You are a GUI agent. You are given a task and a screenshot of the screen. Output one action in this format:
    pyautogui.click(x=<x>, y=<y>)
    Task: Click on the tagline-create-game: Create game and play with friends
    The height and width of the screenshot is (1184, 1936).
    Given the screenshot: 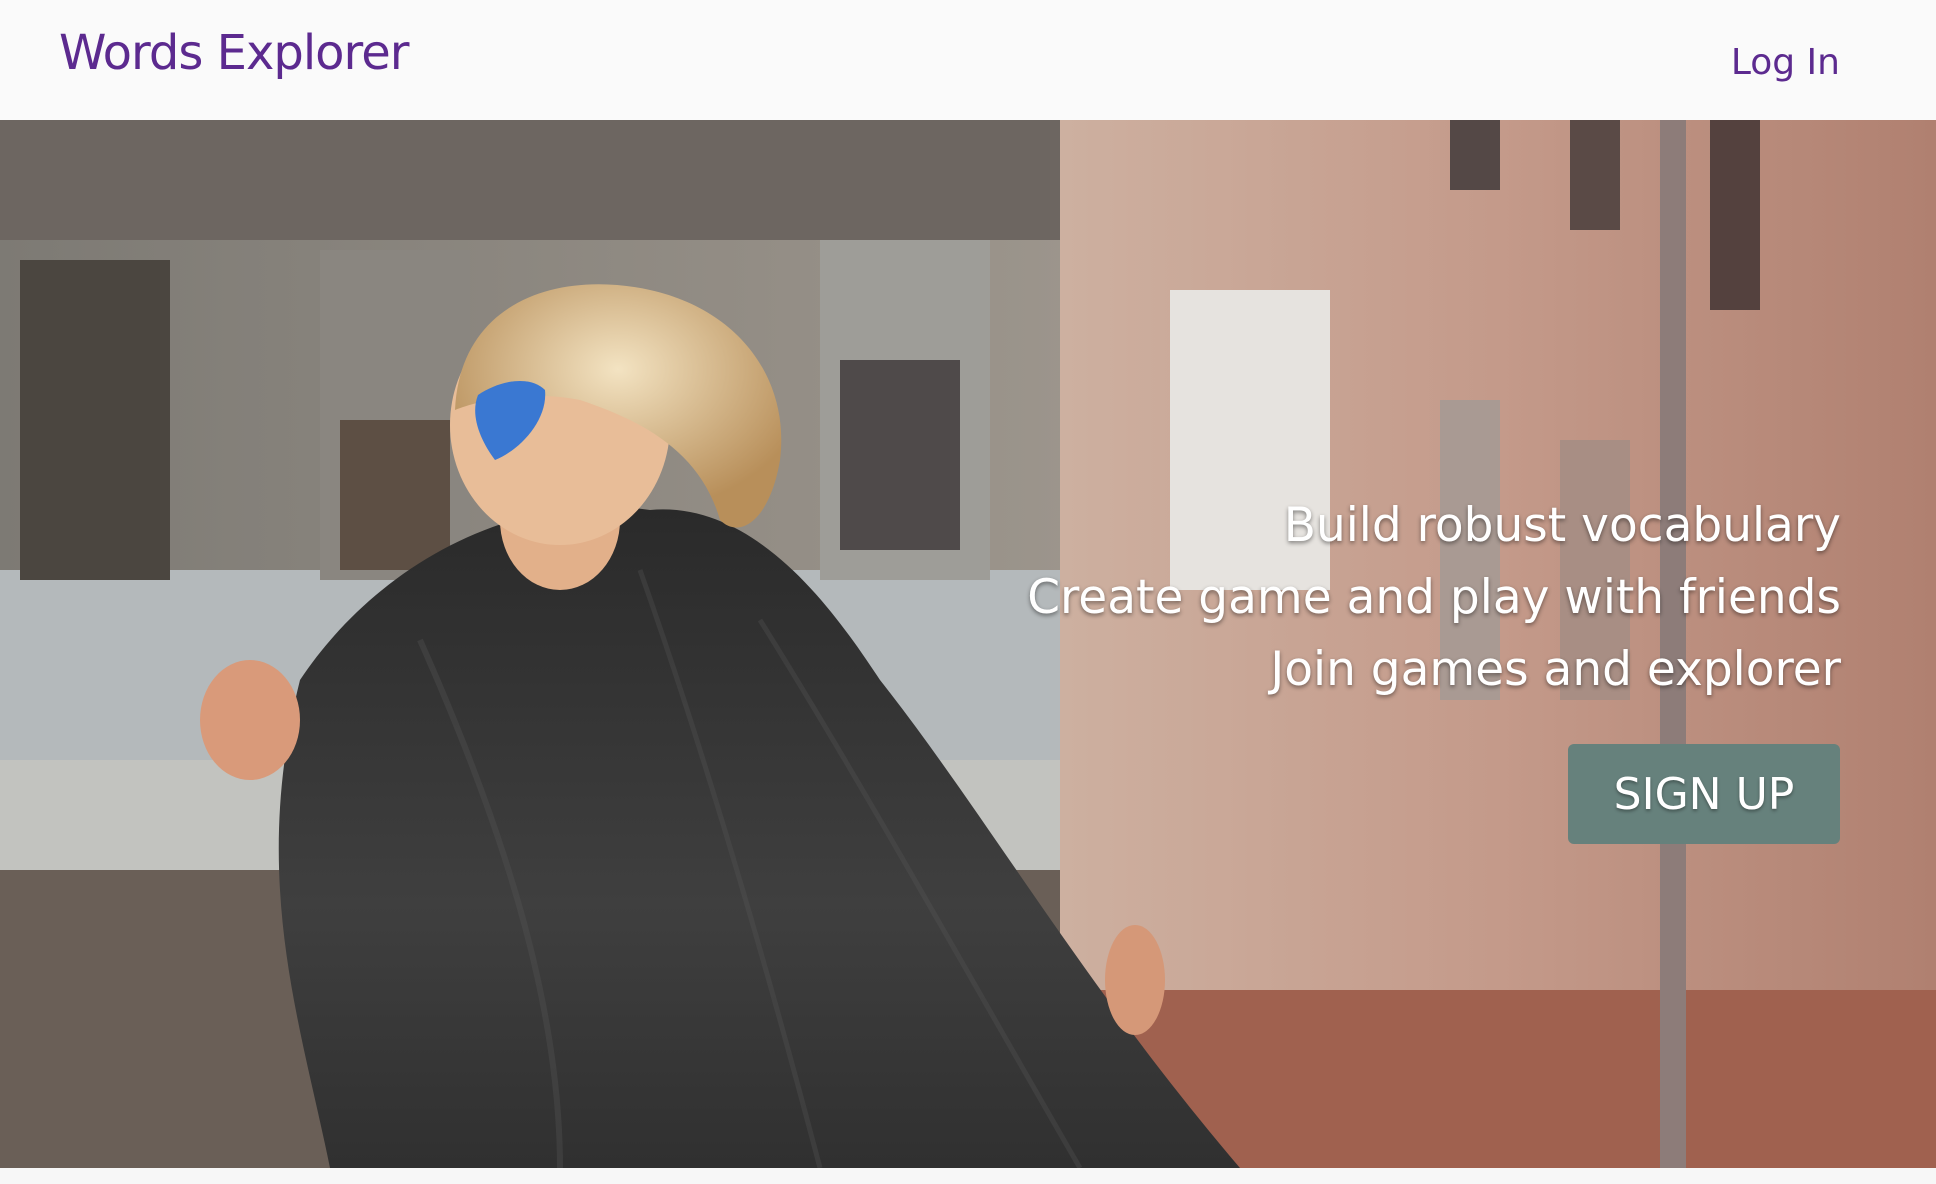 What is the action you would take?
    pyautogui.click(x=1434, y=597)
    